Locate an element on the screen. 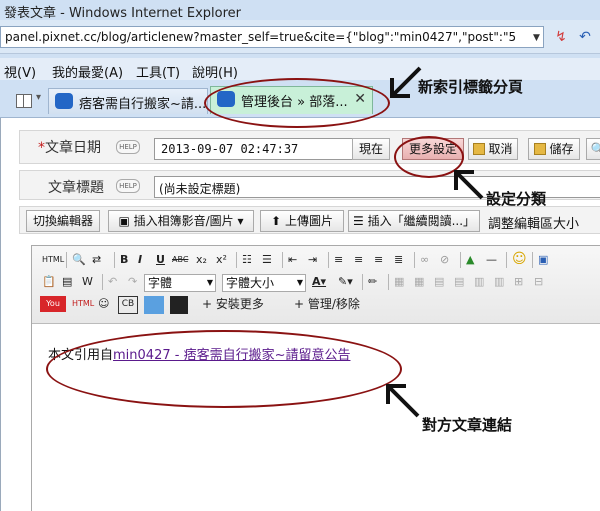 The image size is (600, 511). split-cells-icon: ⊟ is located at coordinates (538, 283).